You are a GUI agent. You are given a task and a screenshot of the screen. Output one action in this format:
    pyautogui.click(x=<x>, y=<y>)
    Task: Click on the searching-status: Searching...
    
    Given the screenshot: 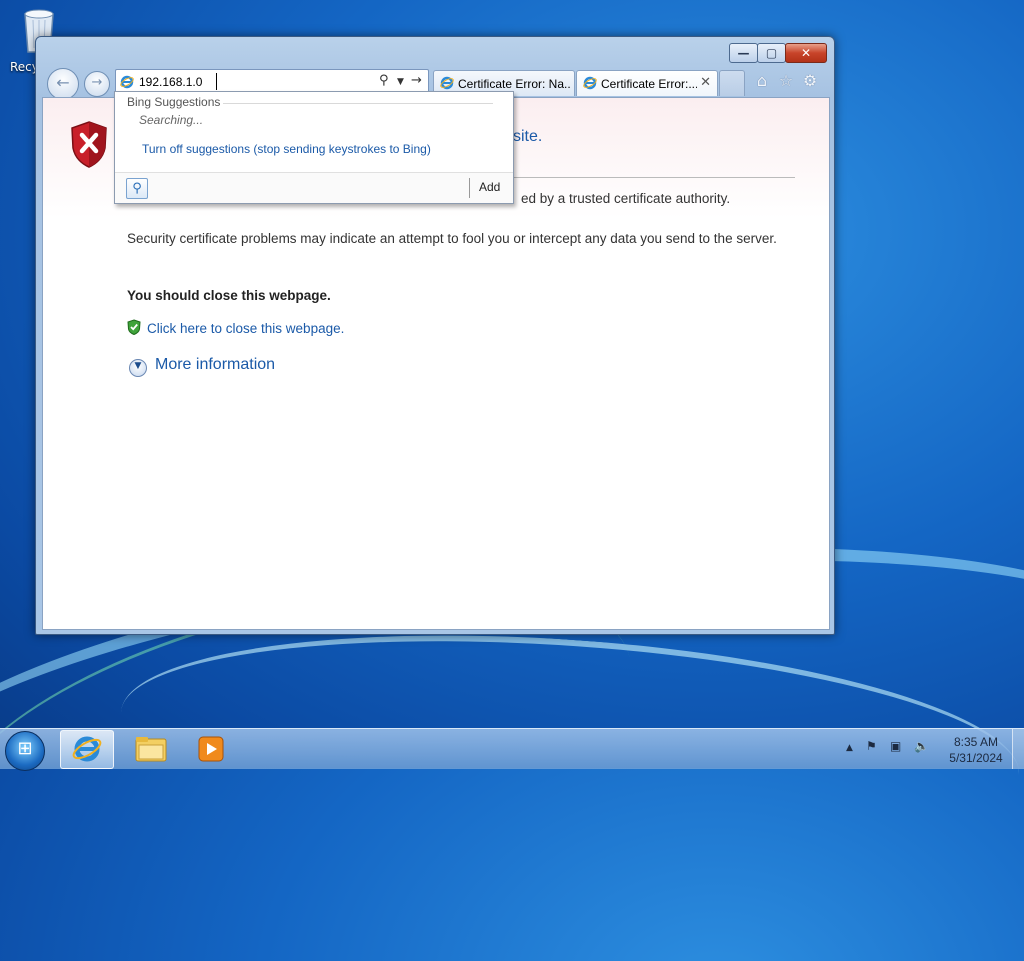 What is the action you would take?
    pyautogui.click(x=171, y=120)
    